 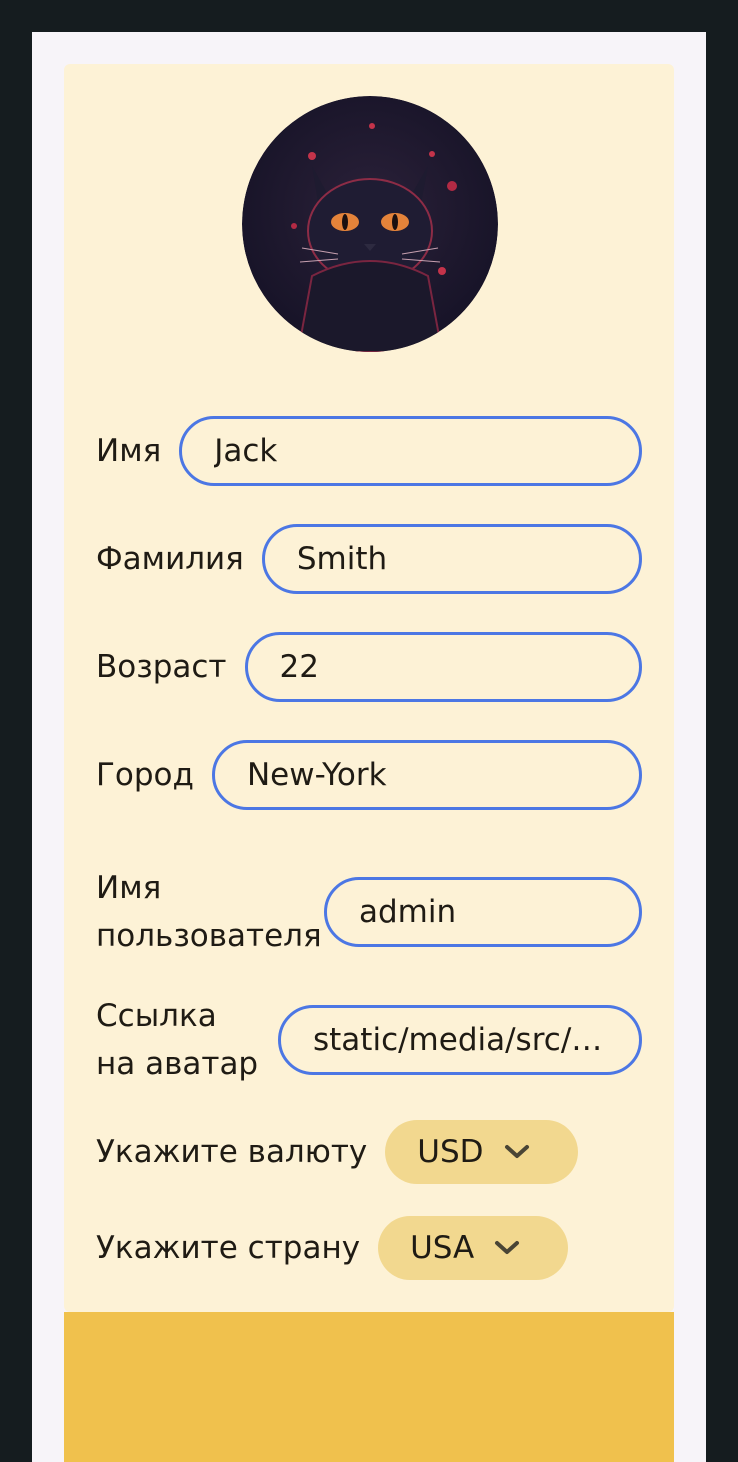 What do you see at coordinates (161, 667) in the screenshot?
I see `age-label: Возраст` at bounding box center [161, 667].